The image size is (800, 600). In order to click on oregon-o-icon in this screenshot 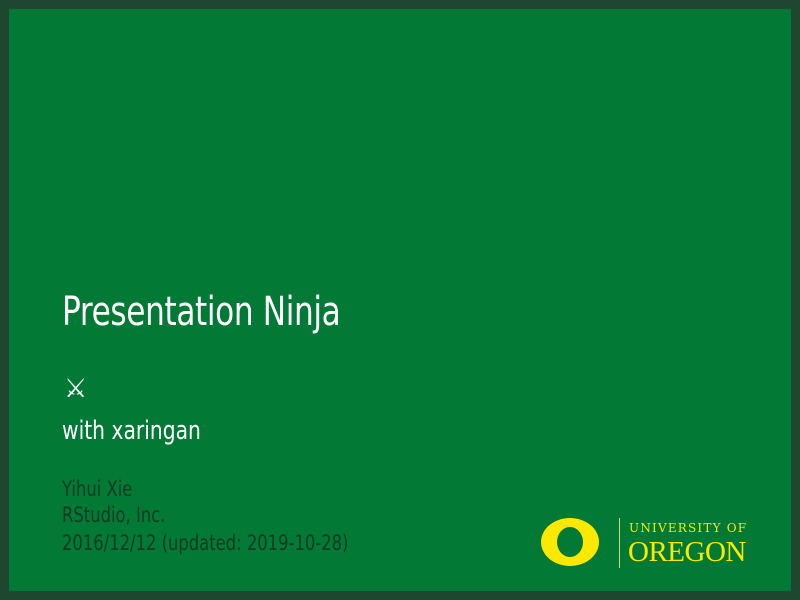, I will do `click(570, 542)`.